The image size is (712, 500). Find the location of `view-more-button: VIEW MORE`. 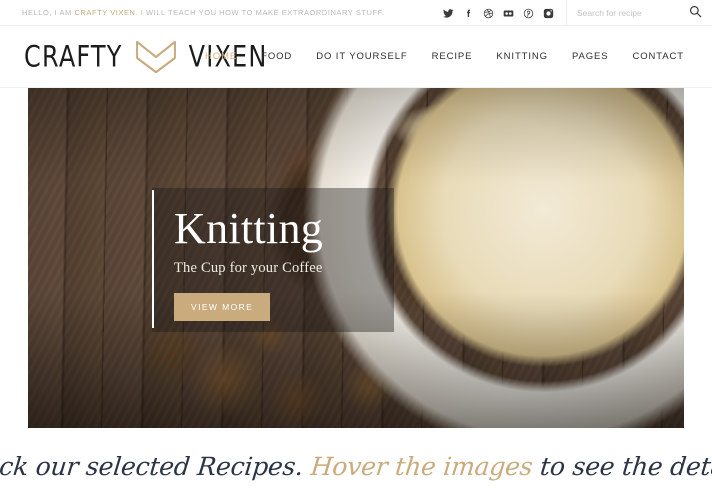

view-more-button: VIEW MORE is located at coordinates (222, 307).